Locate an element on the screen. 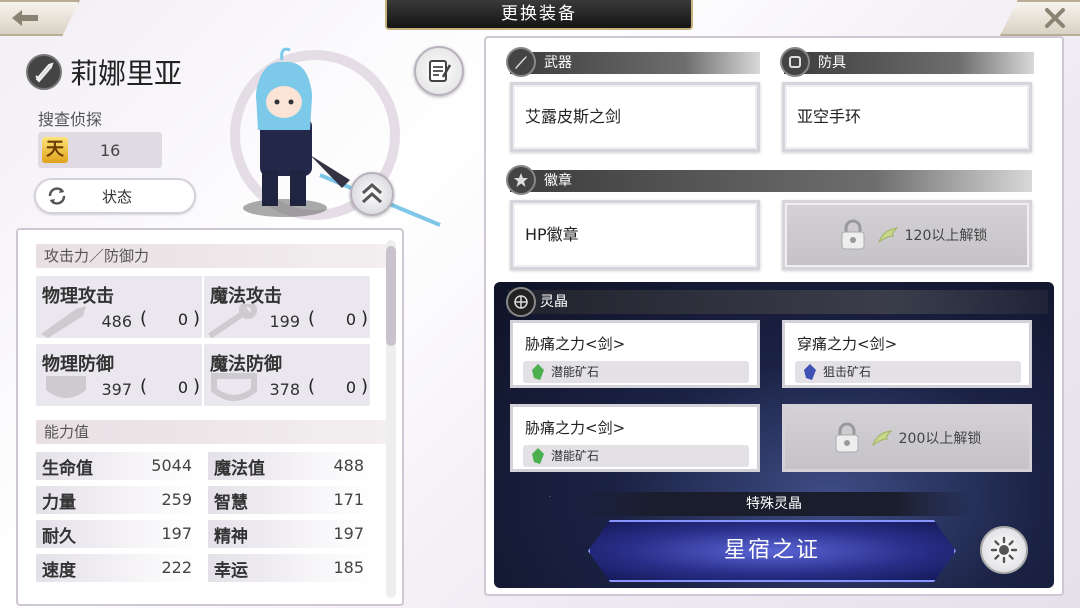  bracelet-icon is located at coordinates (795, 62).